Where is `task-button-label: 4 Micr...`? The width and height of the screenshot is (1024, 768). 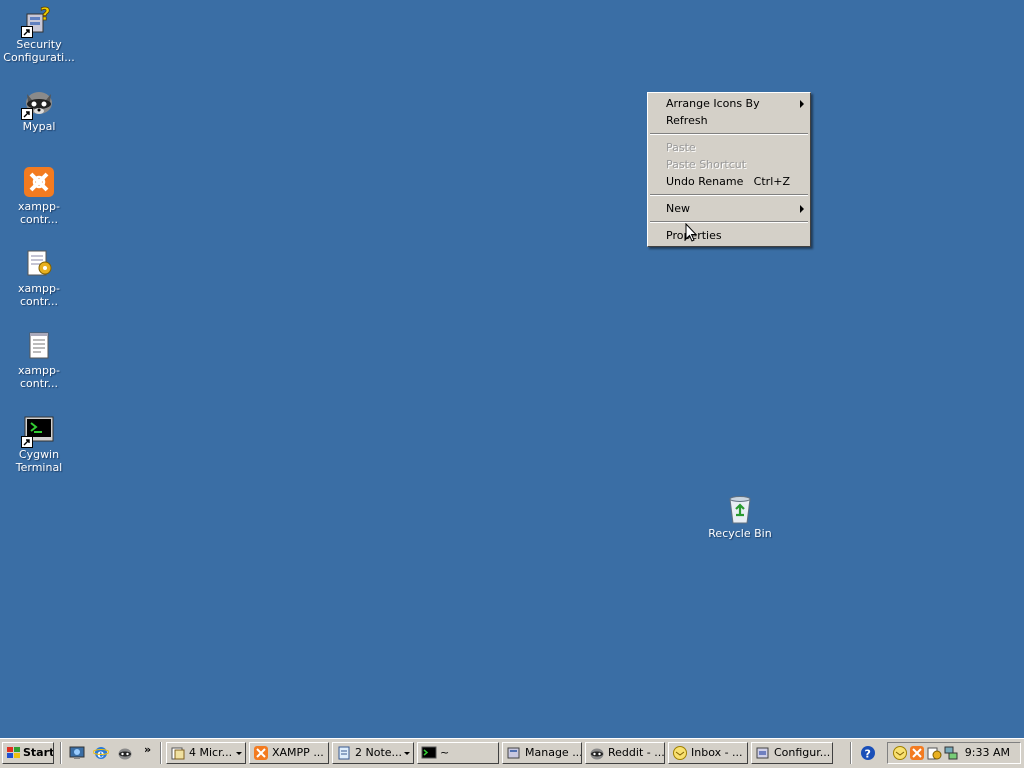
task-button-label: 4 Micr... is located at coordinates (211, 752).